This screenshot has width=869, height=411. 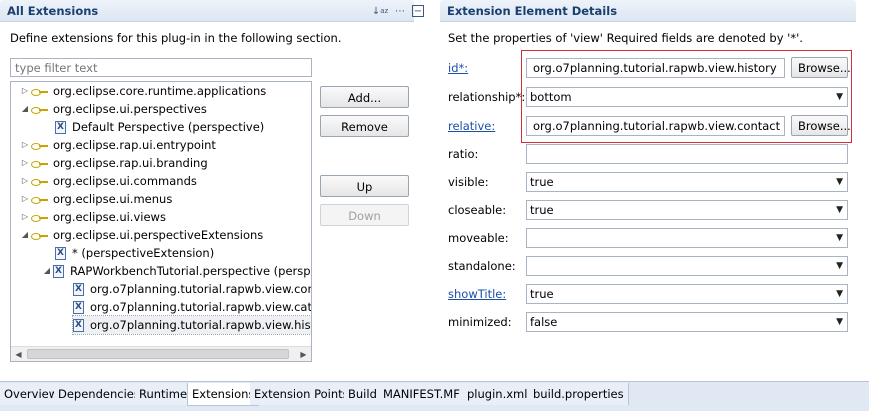 I want to click on tree-item: X Default Perspective (perspective), so click(x=159, y=127).